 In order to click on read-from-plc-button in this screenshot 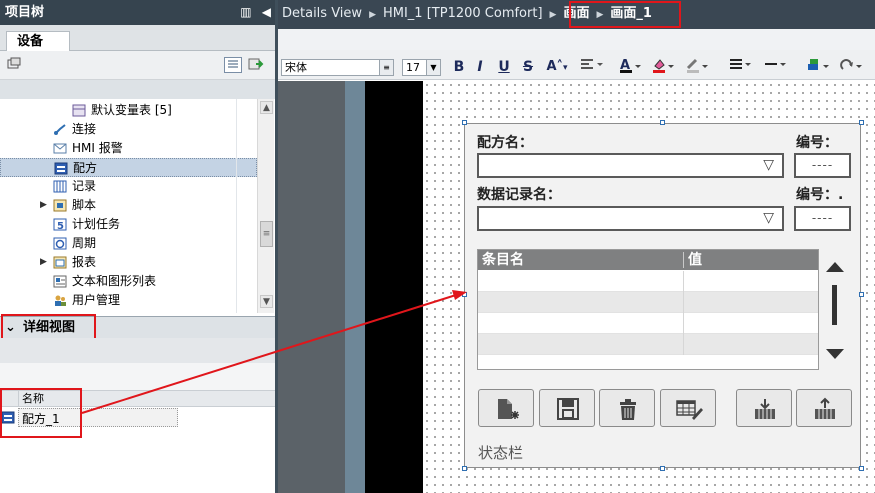, I will do `click(824, 408)`.